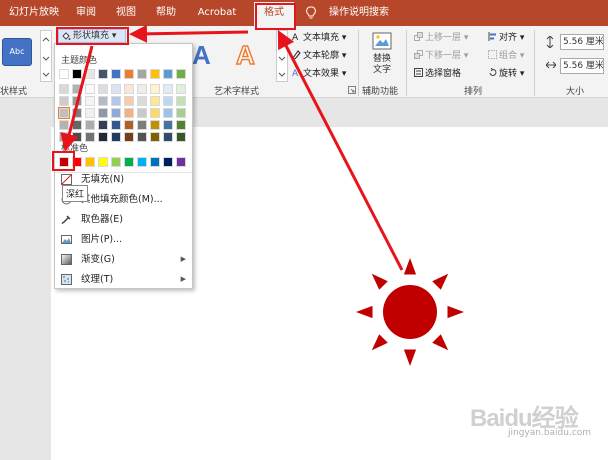 The height and width of the screenshot is (460, 608). What do you see at coordinates (550, 433) in the screenshot?
I see `baidu-watermark-url: jingyan.baidu.com` at bounding box center [550, 433].